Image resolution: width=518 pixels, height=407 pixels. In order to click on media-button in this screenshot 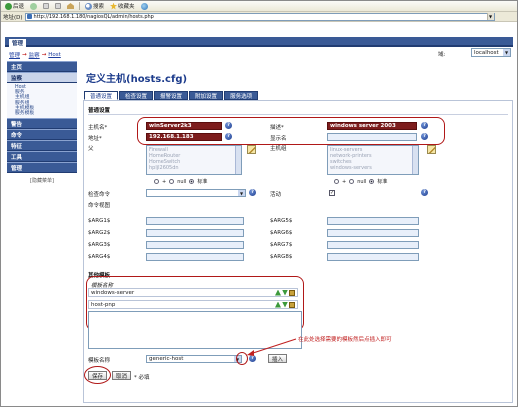, I will do `click(144, 6)`.